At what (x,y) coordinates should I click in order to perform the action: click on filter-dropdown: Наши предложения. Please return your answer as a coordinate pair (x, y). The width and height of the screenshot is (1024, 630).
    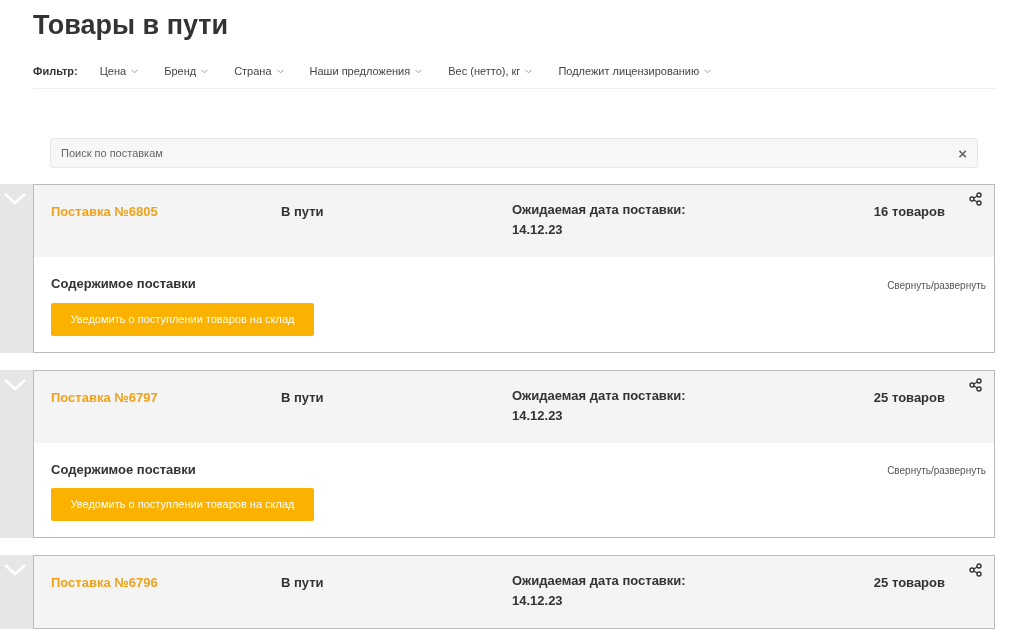
    Looking at the image, I should click on (366, 71).